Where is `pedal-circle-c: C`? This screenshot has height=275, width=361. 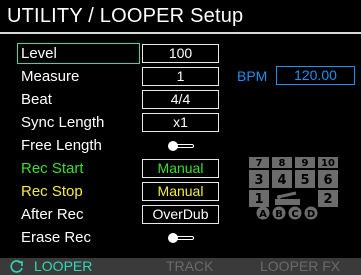 pedal-circle-c: C is located at coordinates (295, 213).